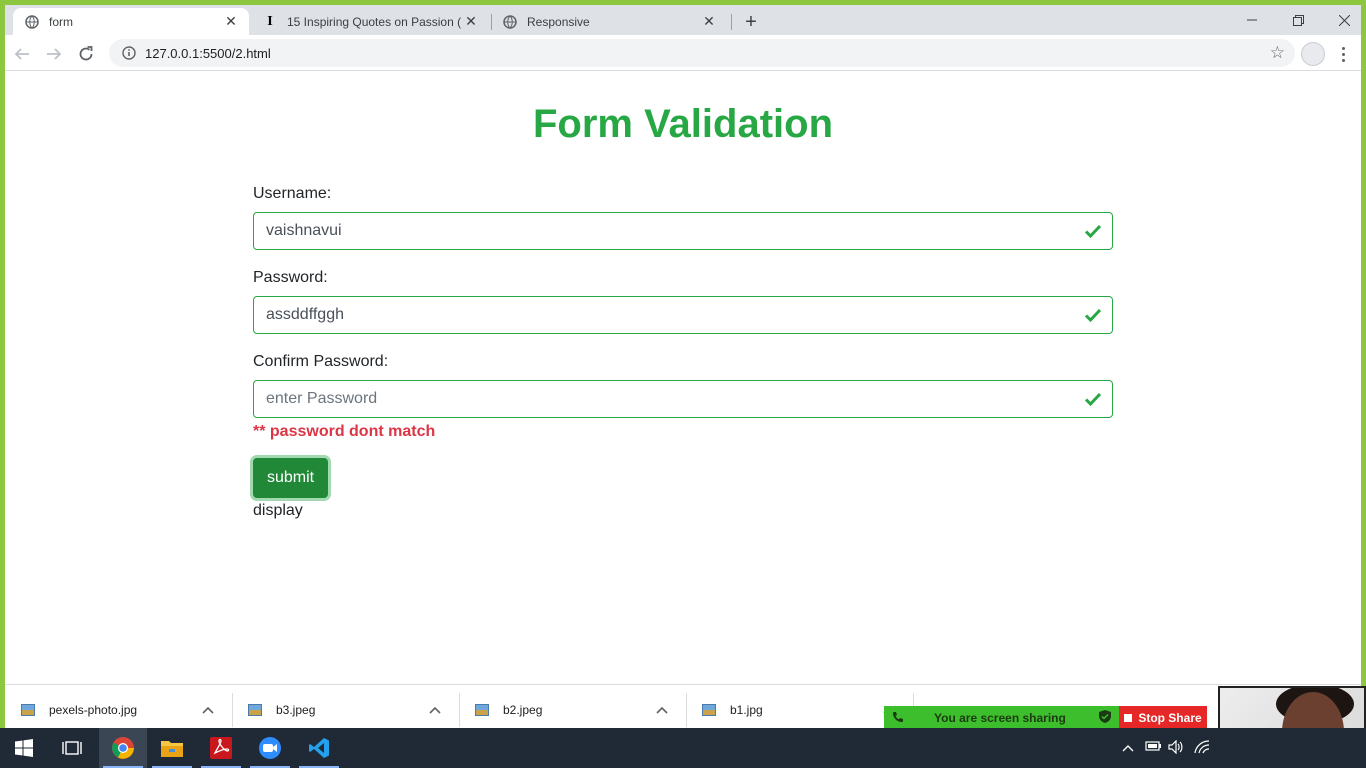  I want to click on volume-icon, so click(1176, 748).